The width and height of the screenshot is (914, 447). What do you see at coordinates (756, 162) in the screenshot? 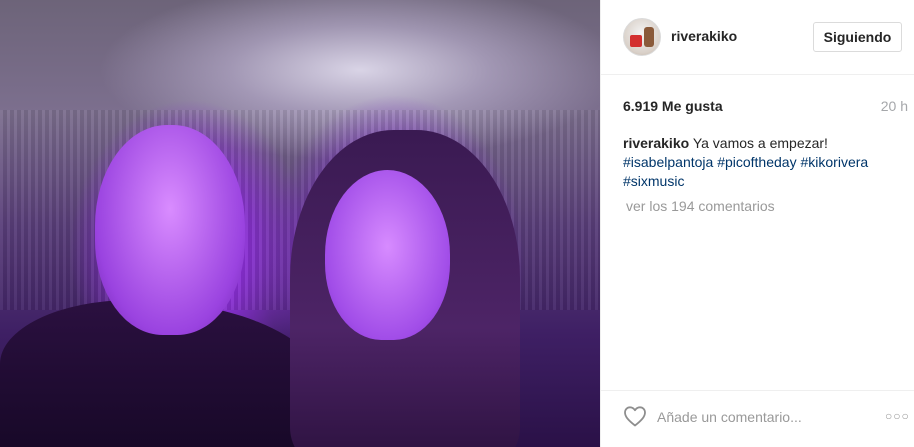
I see `hashtag-link: #picoftheday` at bounding box center [756, 162].